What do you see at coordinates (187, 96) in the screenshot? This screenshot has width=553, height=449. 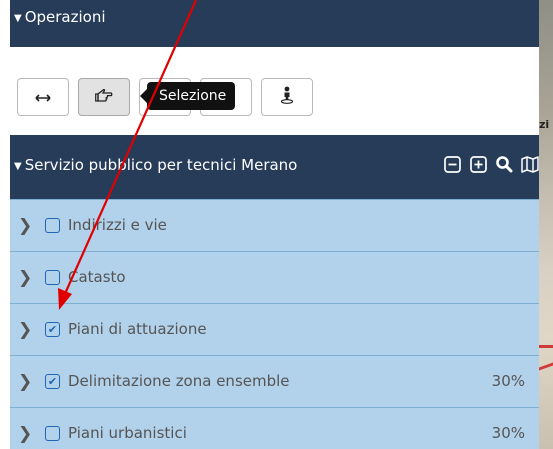 I see `selection-tooltip: Selezione` at bounding box center [187, 96].